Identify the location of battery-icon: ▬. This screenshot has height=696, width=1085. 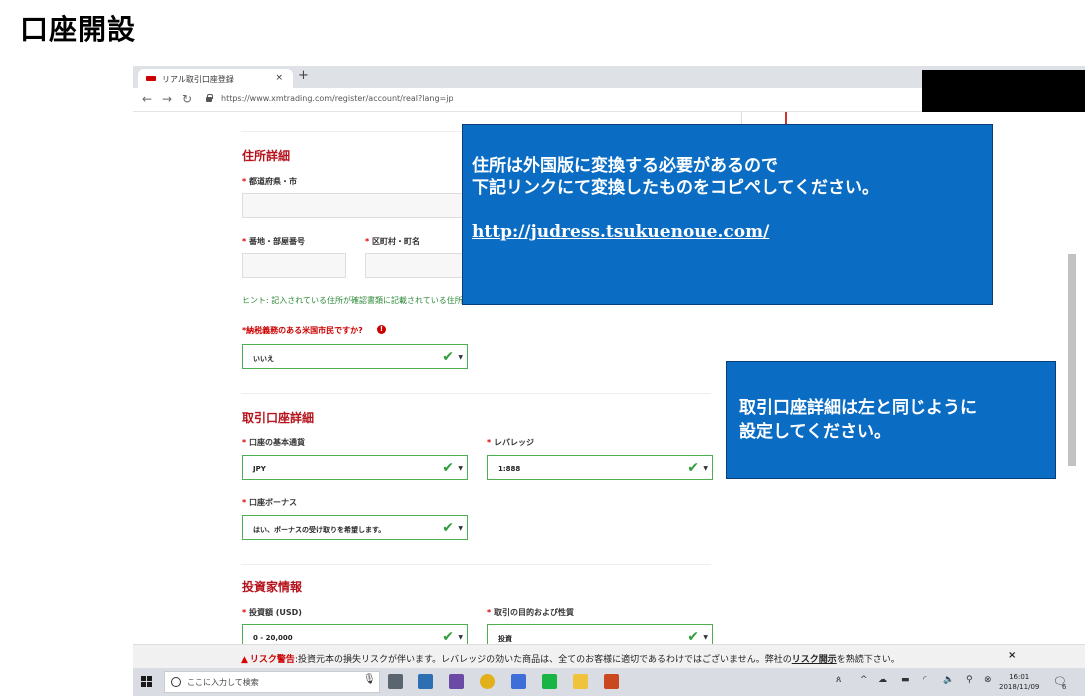
(905, 680).